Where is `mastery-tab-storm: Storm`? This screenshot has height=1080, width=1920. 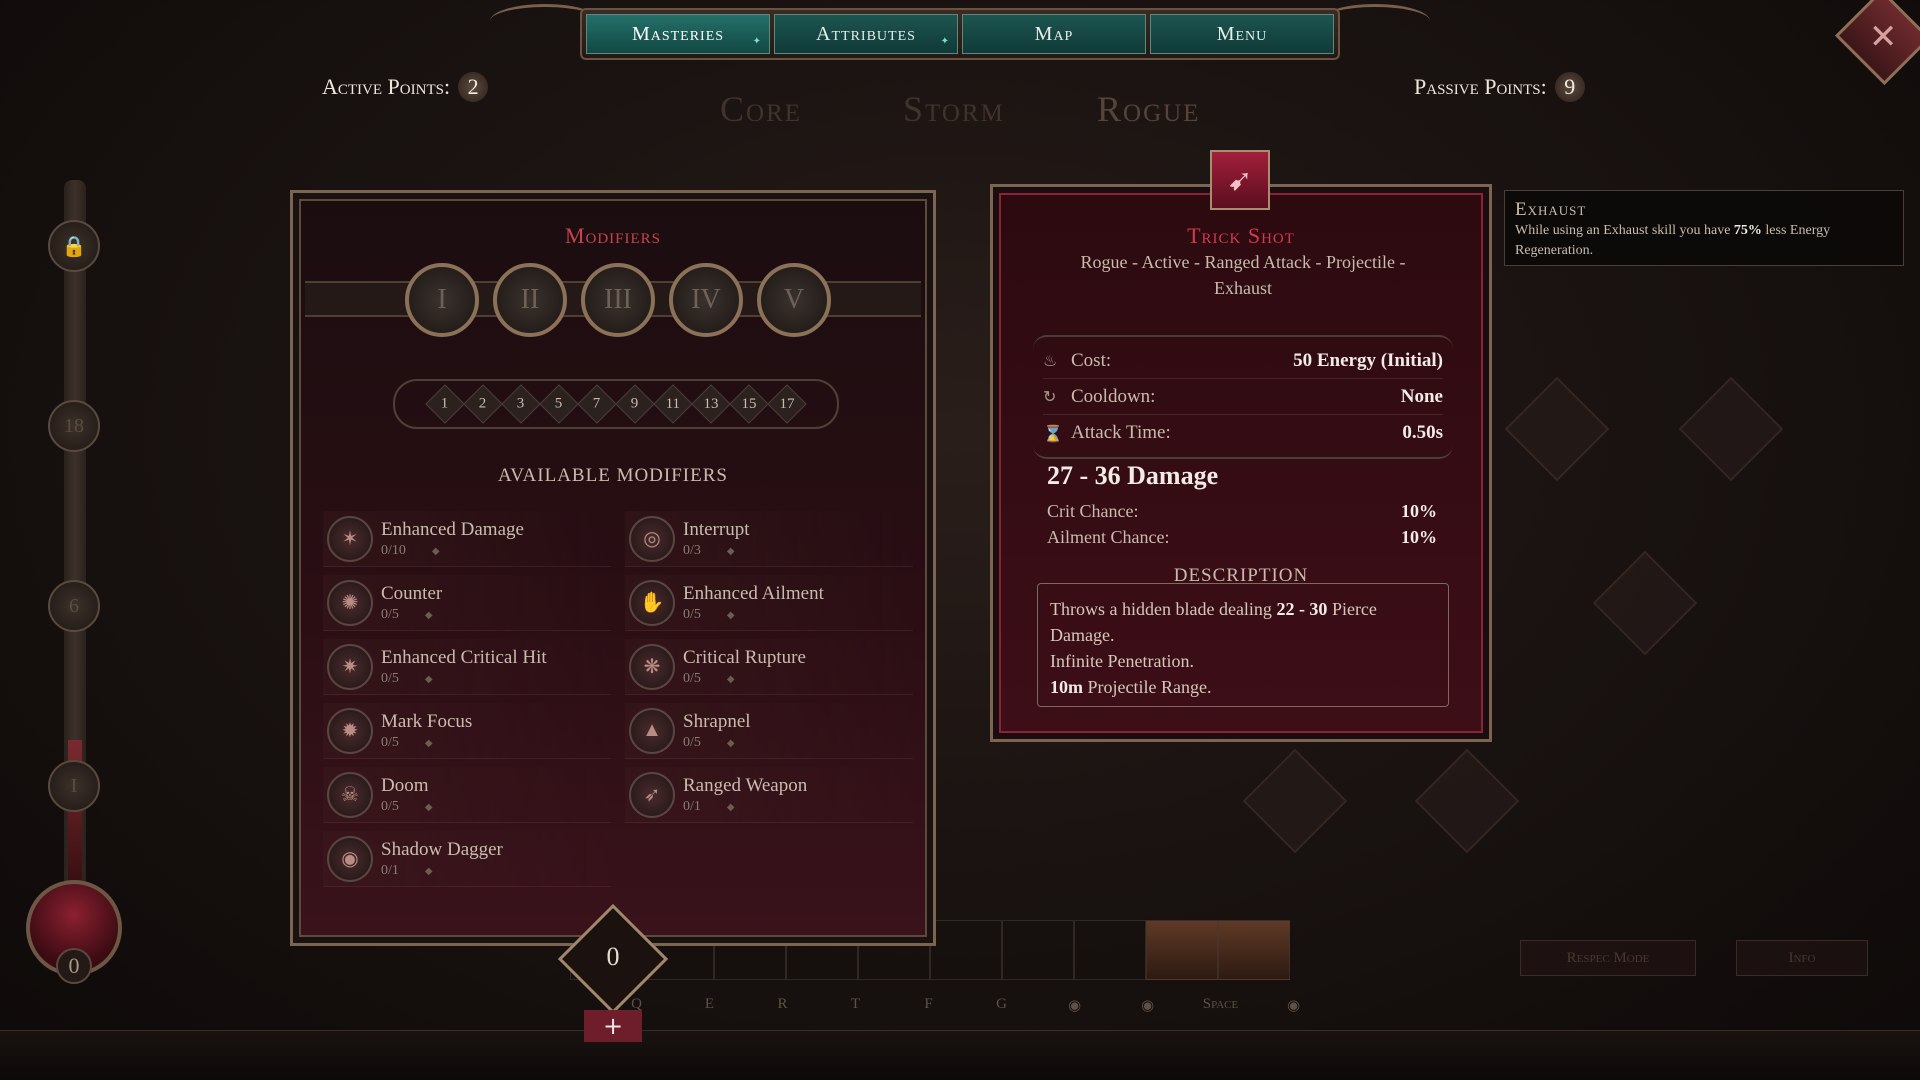
mastery-tab-storm: Storm is located at coordinates (954, 109).